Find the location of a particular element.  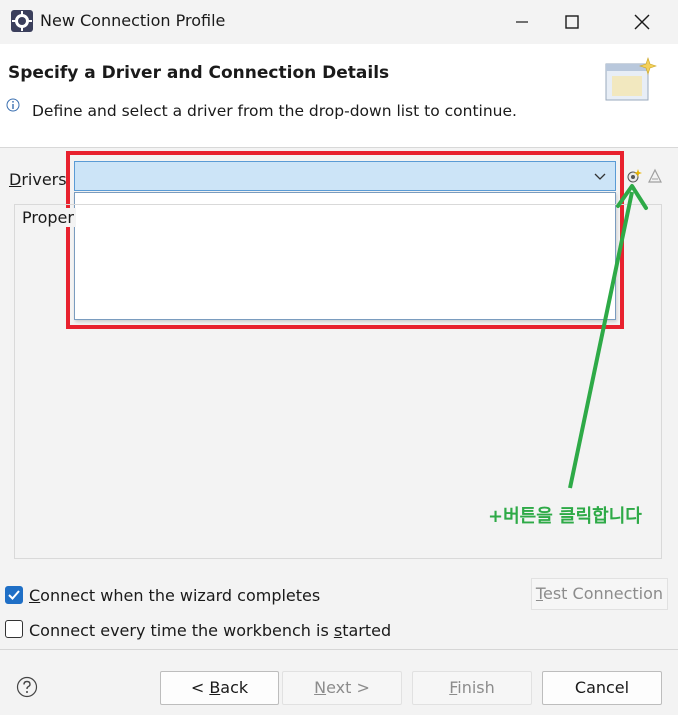

help-icon is located at coordinates (27, 687).